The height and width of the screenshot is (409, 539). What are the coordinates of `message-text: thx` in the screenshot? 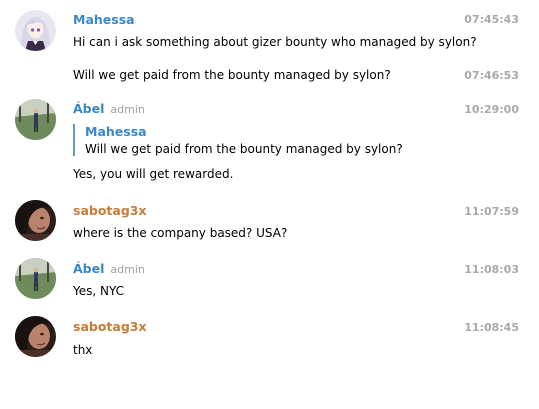 It's located at (83, 350).